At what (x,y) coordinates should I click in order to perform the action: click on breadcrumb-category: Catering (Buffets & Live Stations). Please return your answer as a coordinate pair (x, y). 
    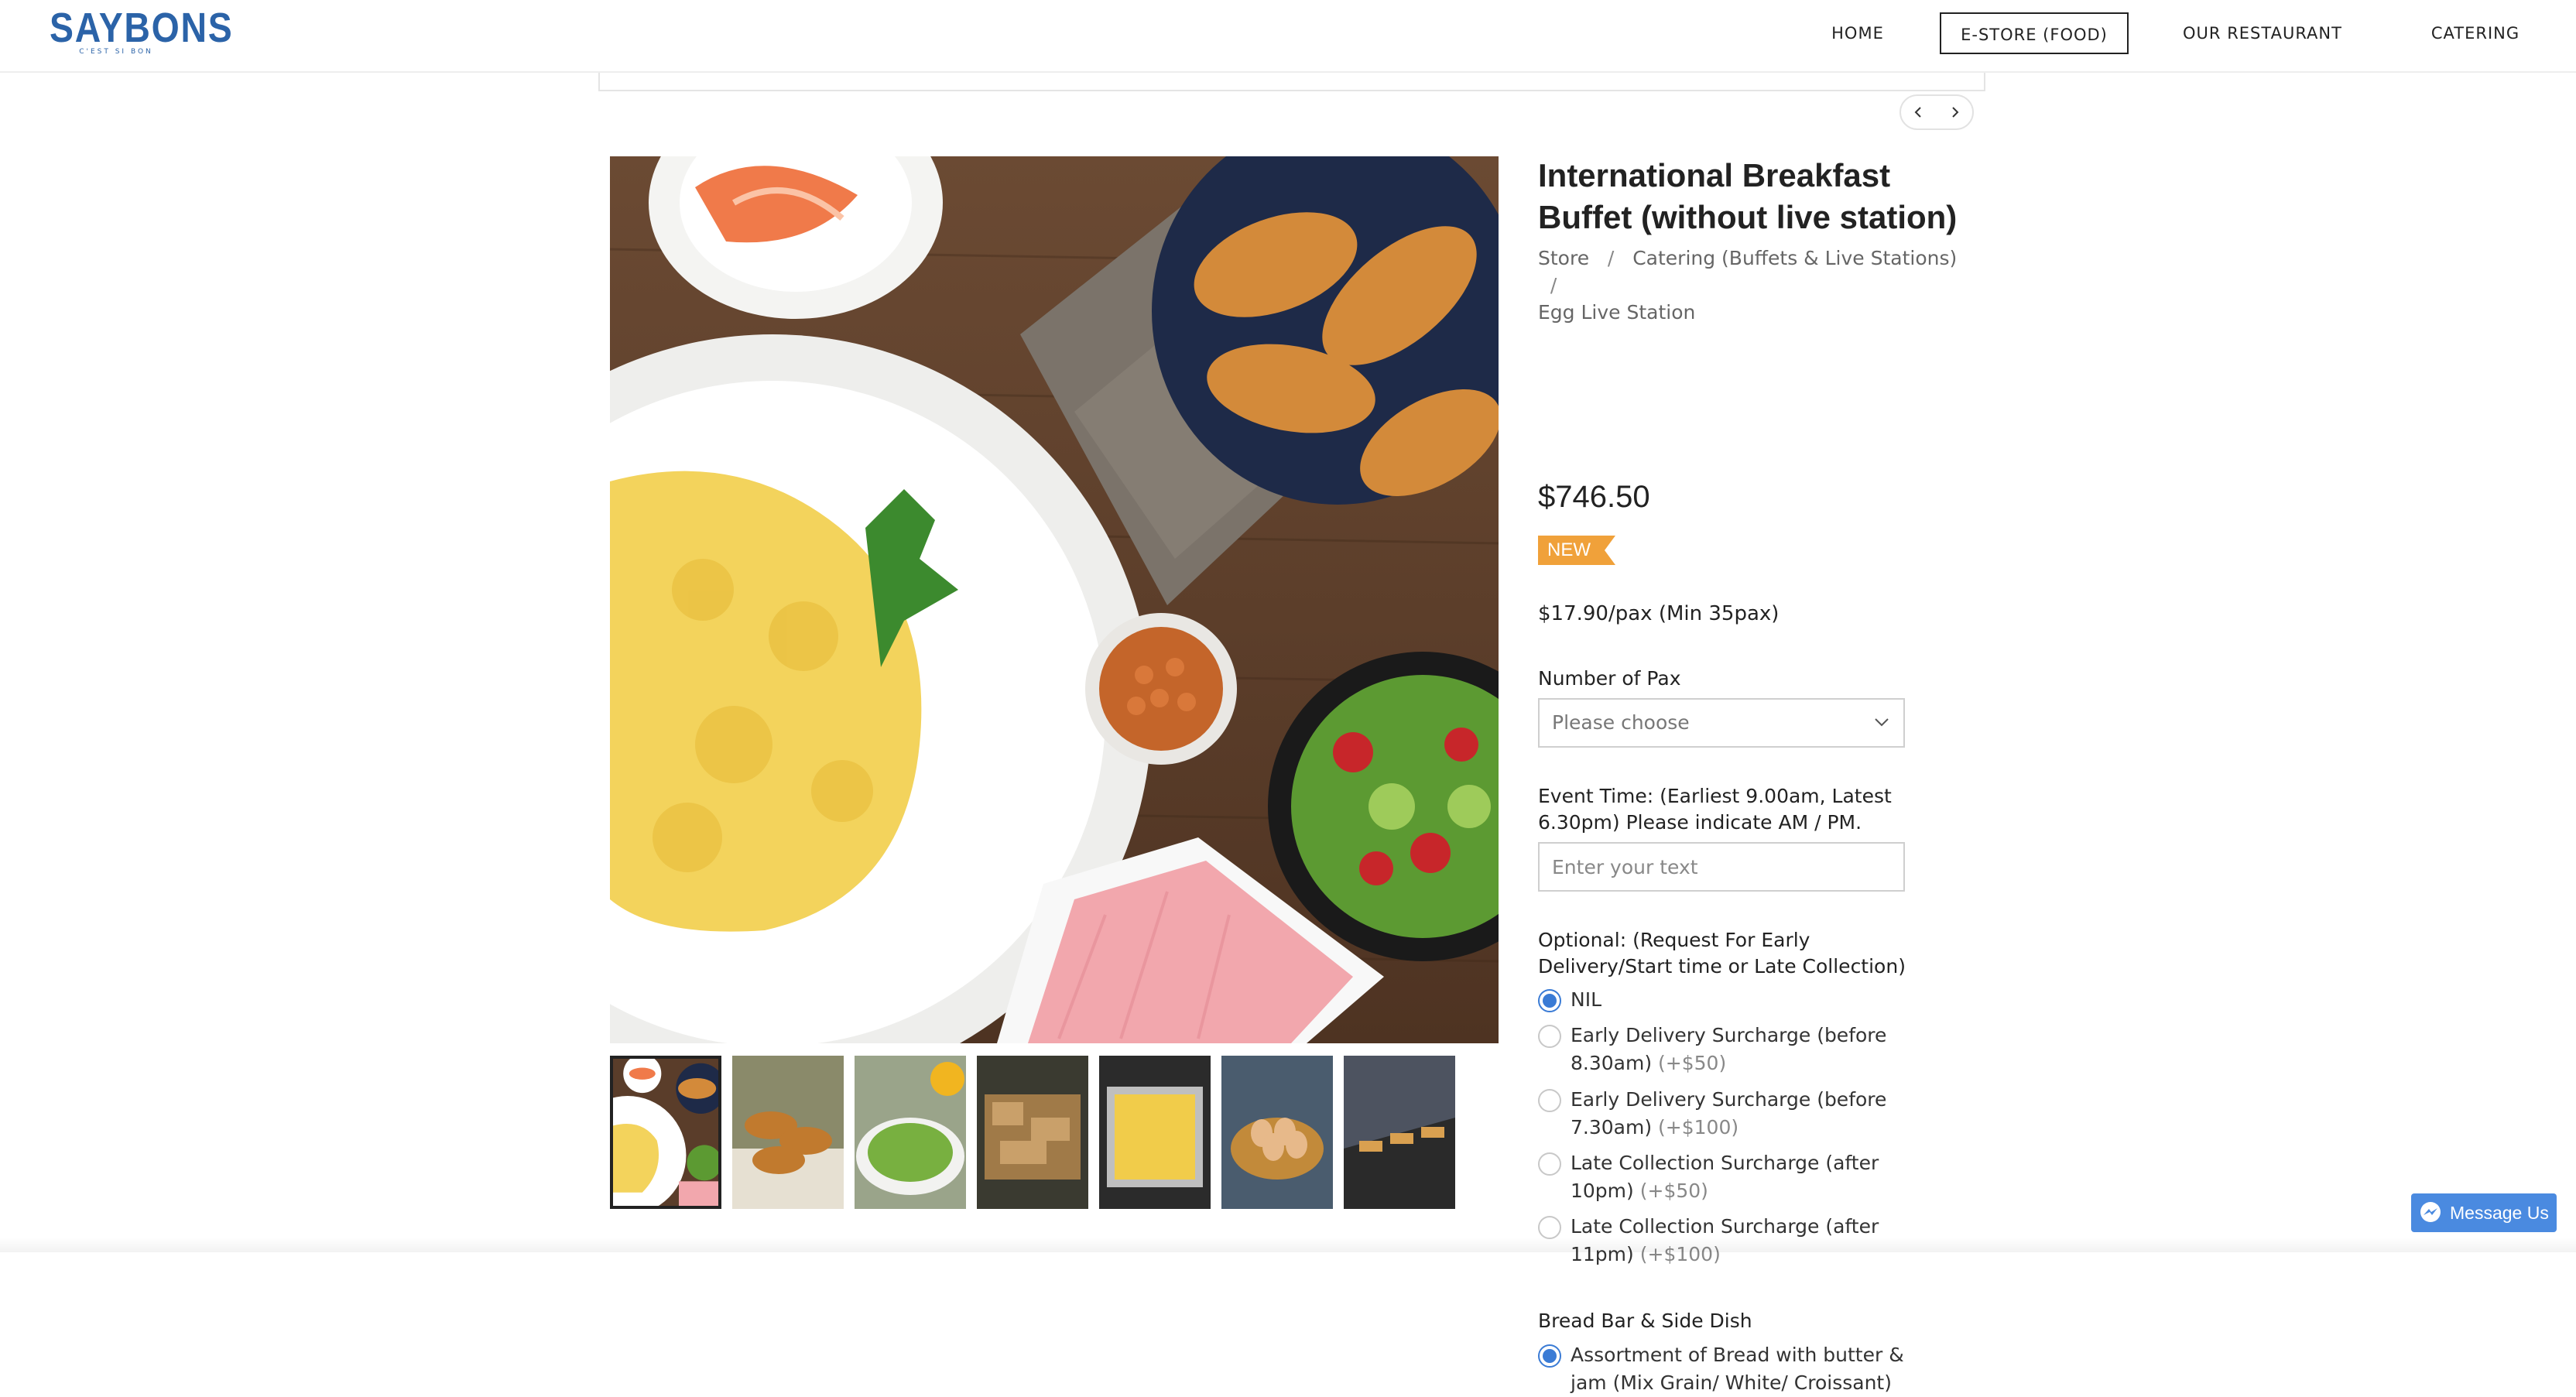
    Looking at the image, I should click on (1794, 258).